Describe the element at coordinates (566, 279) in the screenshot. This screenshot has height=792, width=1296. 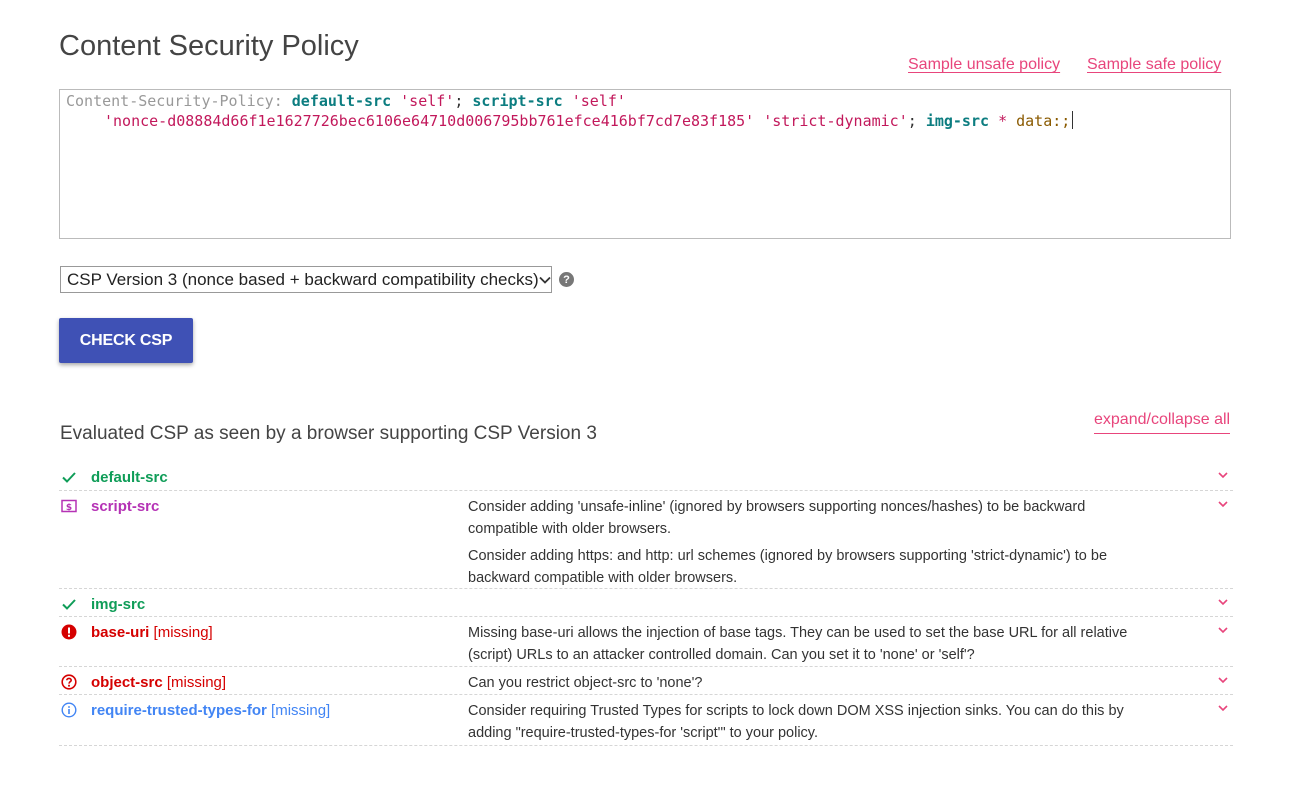
I see `help-icon: ?` at that location.